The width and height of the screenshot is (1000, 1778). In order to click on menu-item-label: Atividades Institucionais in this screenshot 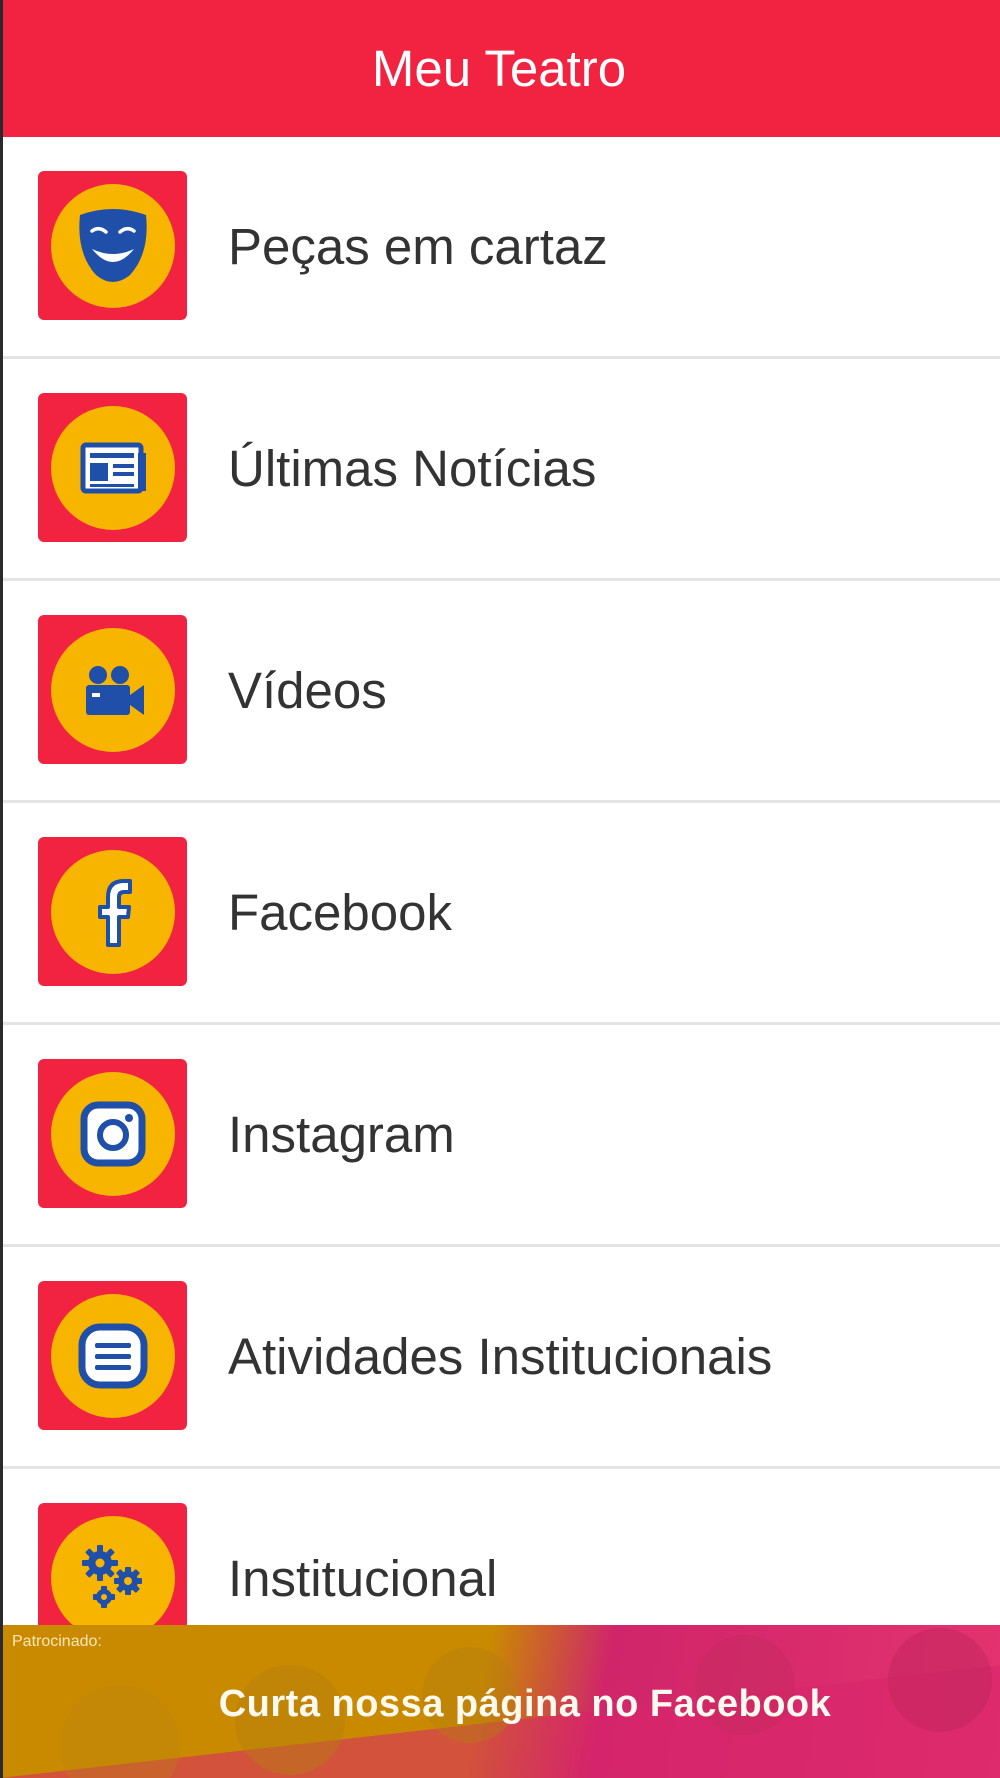, I will do `click(500, 1356)`.